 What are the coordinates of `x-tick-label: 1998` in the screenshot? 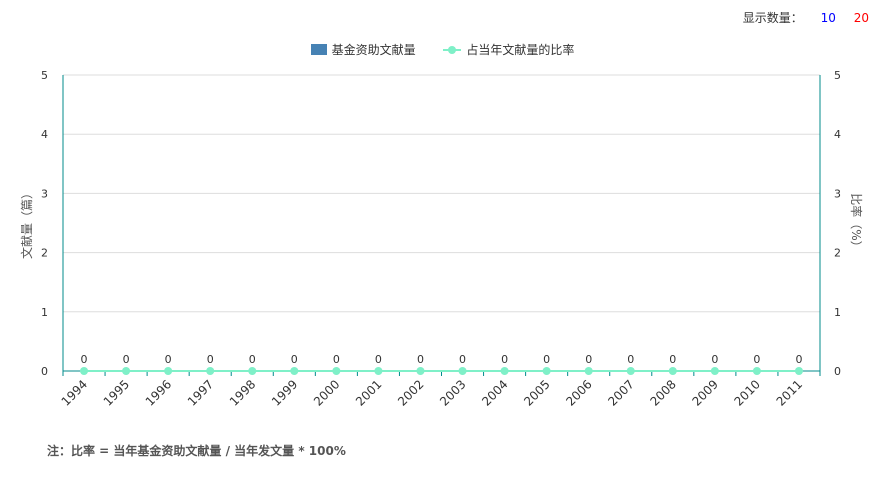 It's located at (242, 392).